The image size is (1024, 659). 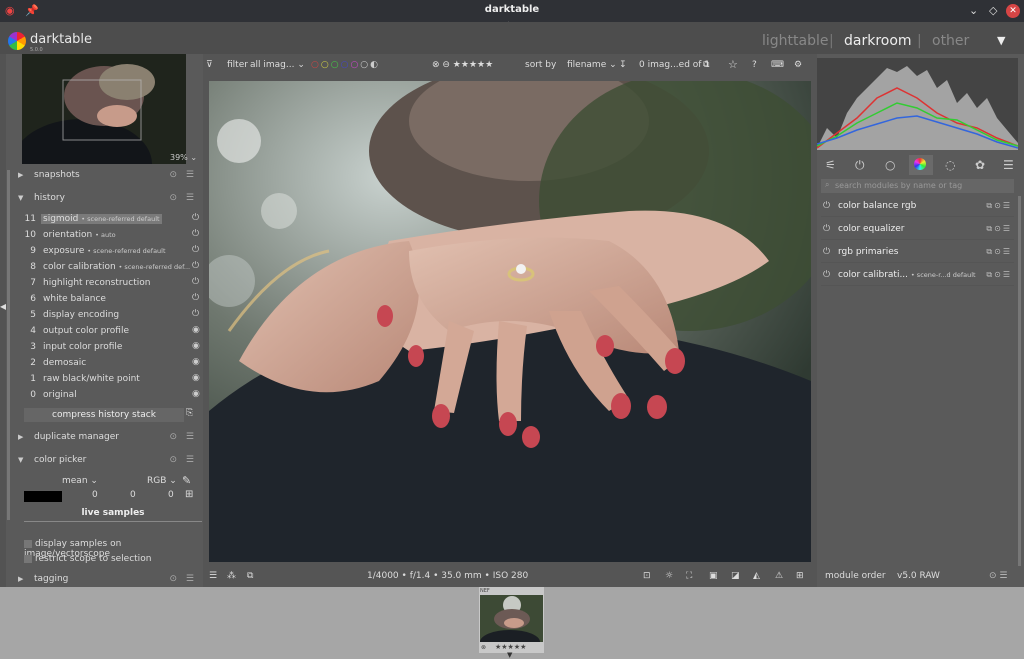 What do you see at coordinates (754, 65) in the screenshot?
I see `help-icon: ?` at bounding box center [754, 65].